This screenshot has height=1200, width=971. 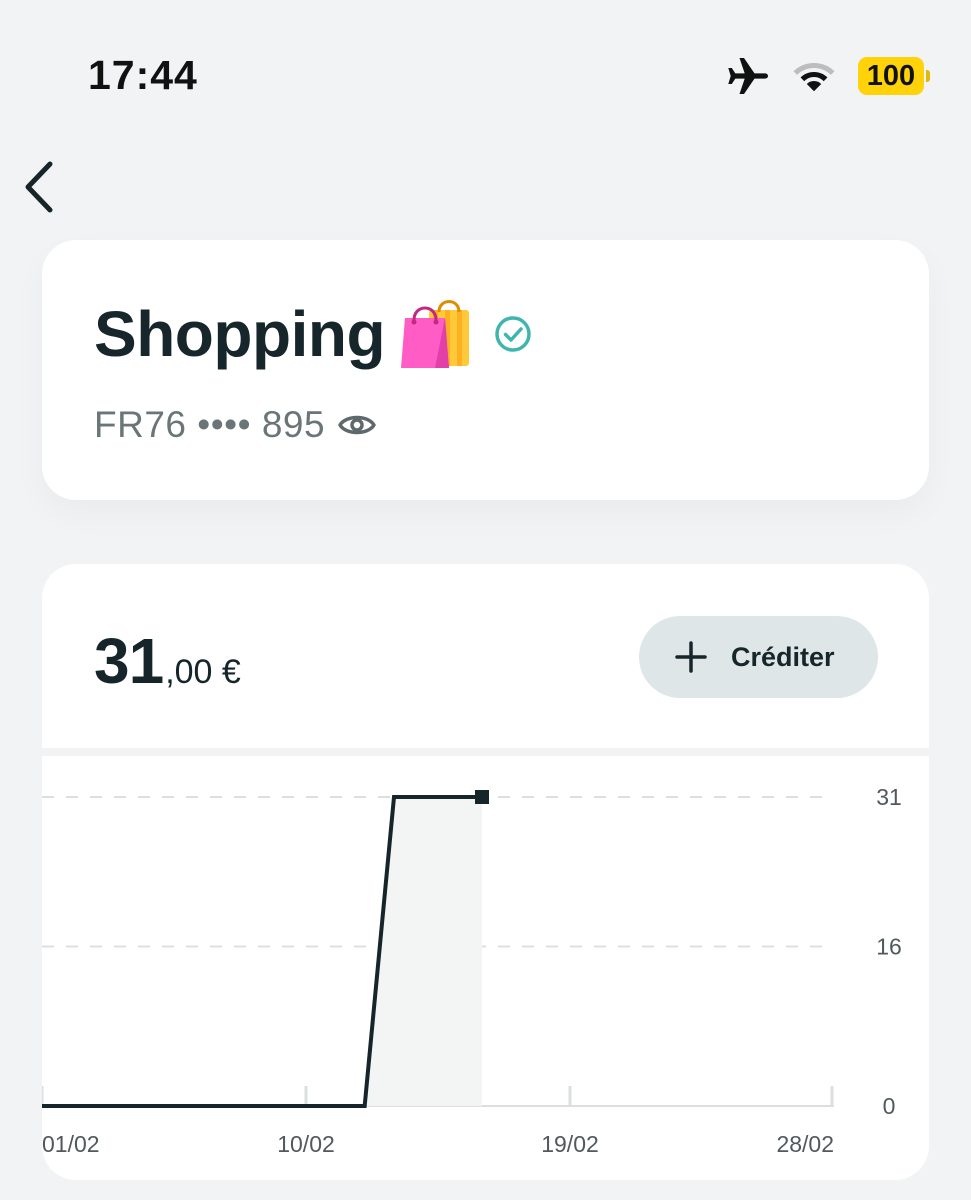 I want to click on chart-area, so click(x=423, y=951).